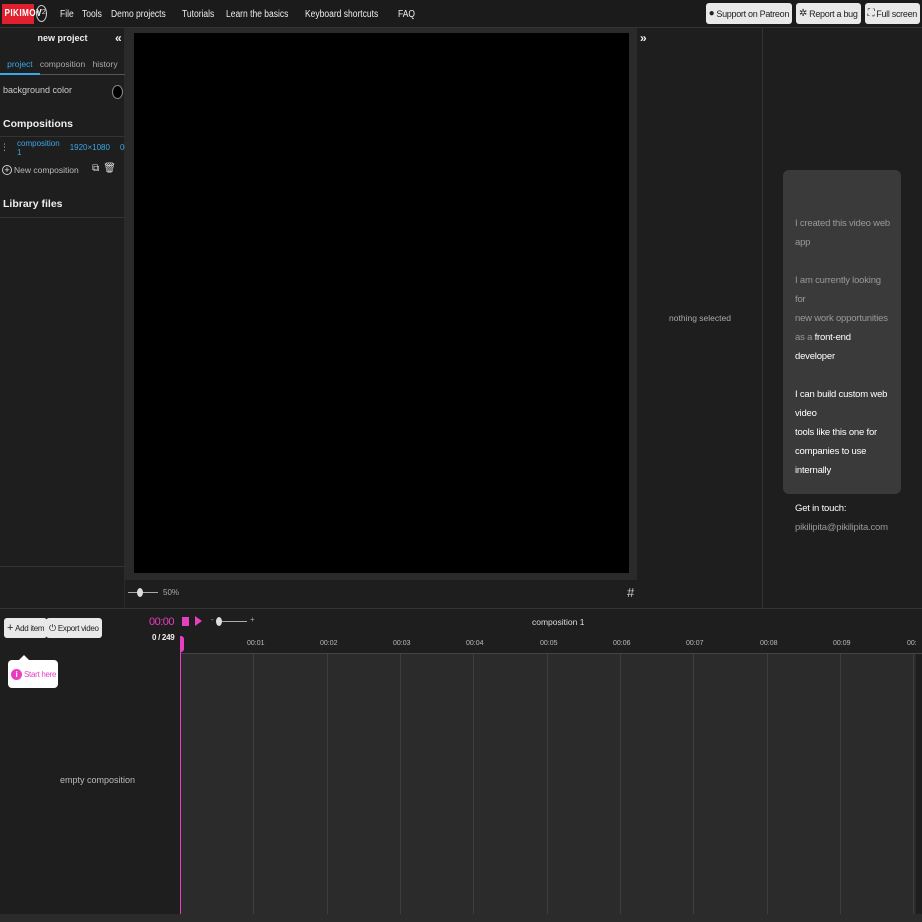  What do you see at coordinates (38, 90) in the screenshot?
I see `background-color-label: background color` at bounding box center [38, 90].